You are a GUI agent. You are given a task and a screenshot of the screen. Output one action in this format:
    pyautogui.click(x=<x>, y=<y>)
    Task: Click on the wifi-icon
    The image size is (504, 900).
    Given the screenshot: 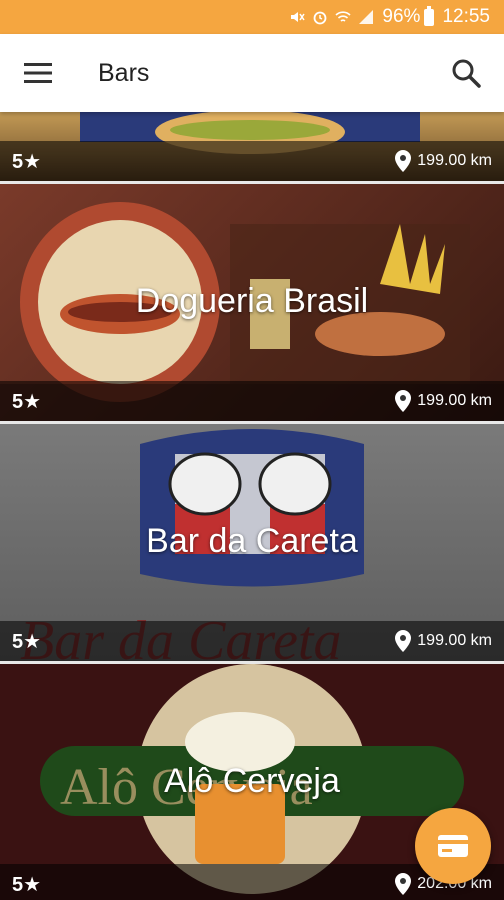 What is the action you would take?
    pyautogui.click(x=343, y=17)
    